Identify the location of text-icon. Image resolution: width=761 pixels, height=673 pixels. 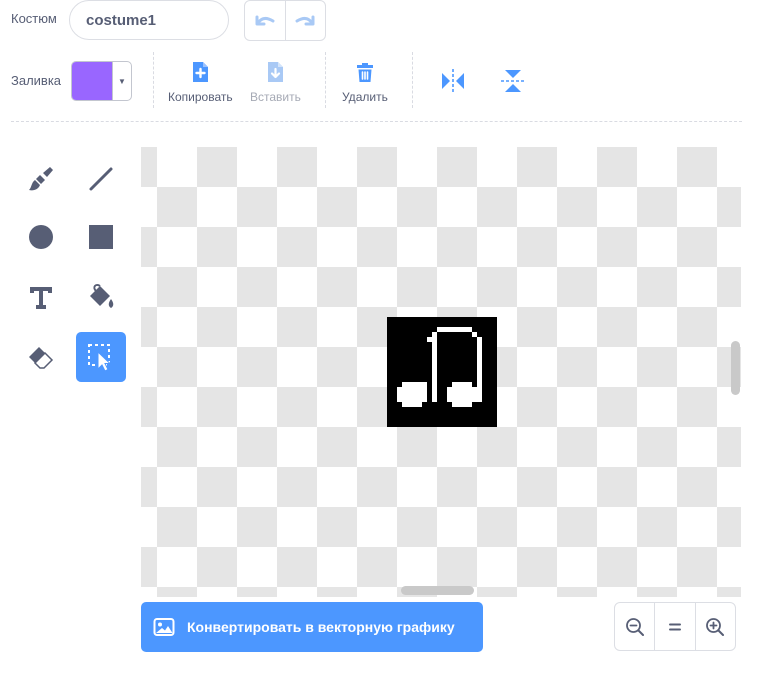
(41, 298).